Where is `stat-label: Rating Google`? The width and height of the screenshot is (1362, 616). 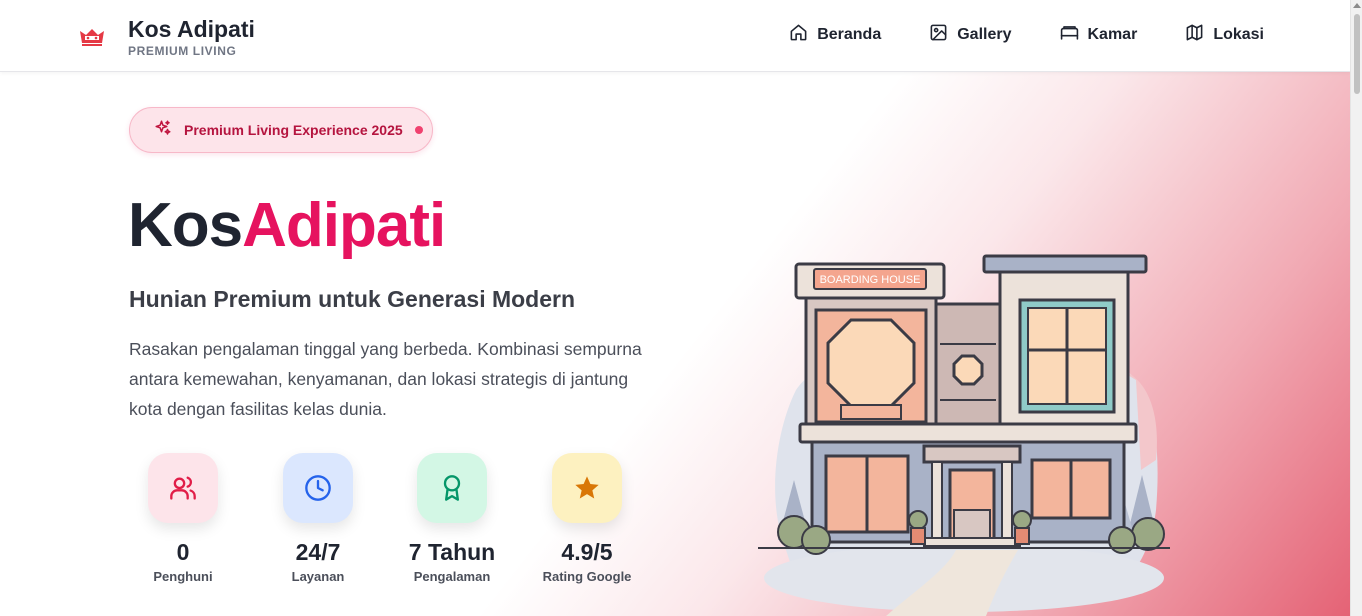
stat-label: Rating Google is located at coordinates (587, 576).